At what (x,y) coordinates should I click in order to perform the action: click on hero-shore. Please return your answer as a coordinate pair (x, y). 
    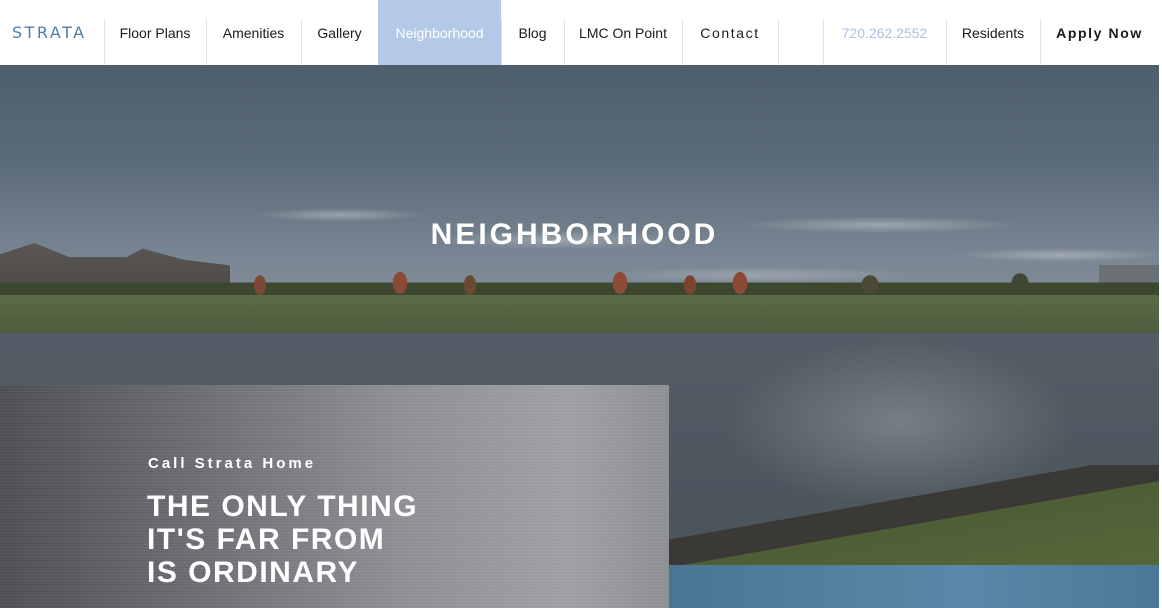
    Looking at the image, I should click on (914, 515).